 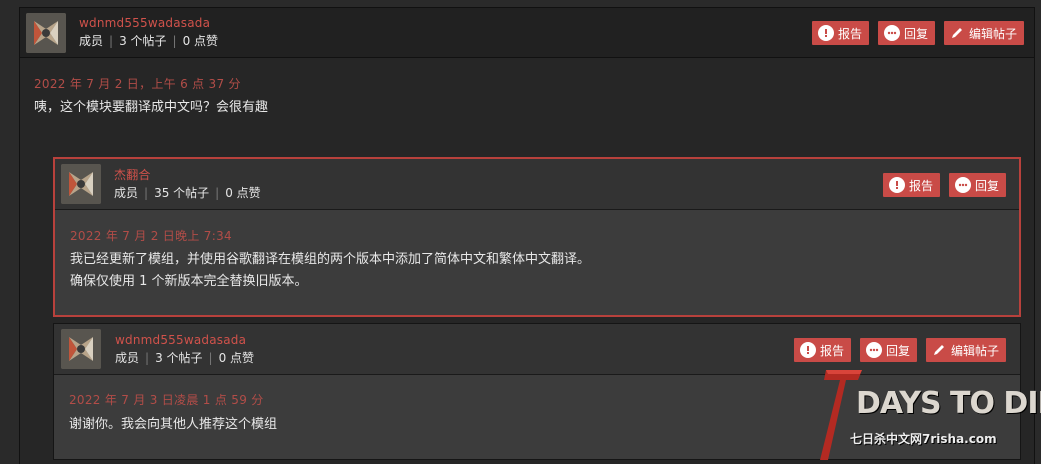 What do you see at coordinates (151, 107) in the screenshot?
I see `post-body: 咦，这个模块要翻译成中文吗？会很有趣` at bounding box center [151, 107].